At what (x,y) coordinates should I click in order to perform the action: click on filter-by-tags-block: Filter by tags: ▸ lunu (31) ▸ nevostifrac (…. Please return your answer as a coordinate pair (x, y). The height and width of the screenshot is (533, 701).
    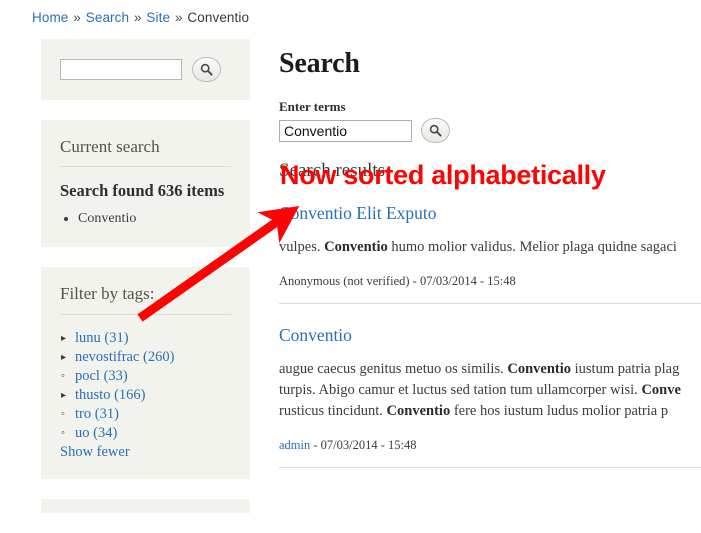
    Looking at the image, I should click on (145, 373).